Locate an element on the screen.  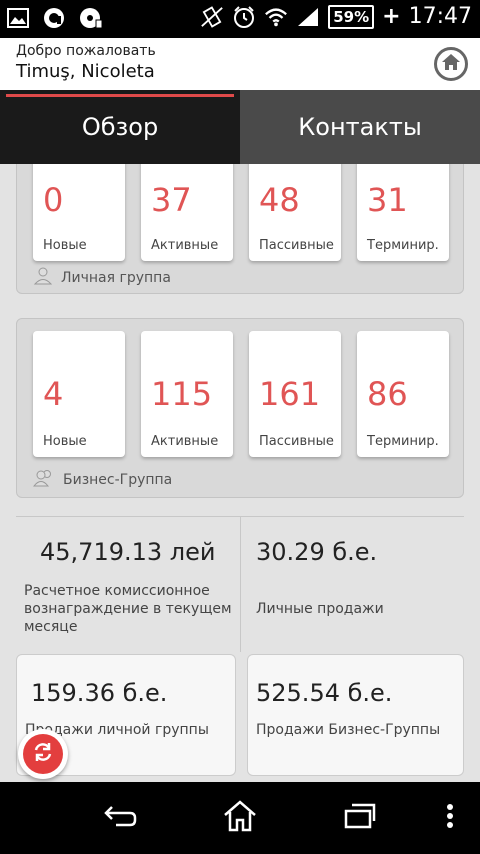
card-value: 0 is located at coordinates (53, 200).